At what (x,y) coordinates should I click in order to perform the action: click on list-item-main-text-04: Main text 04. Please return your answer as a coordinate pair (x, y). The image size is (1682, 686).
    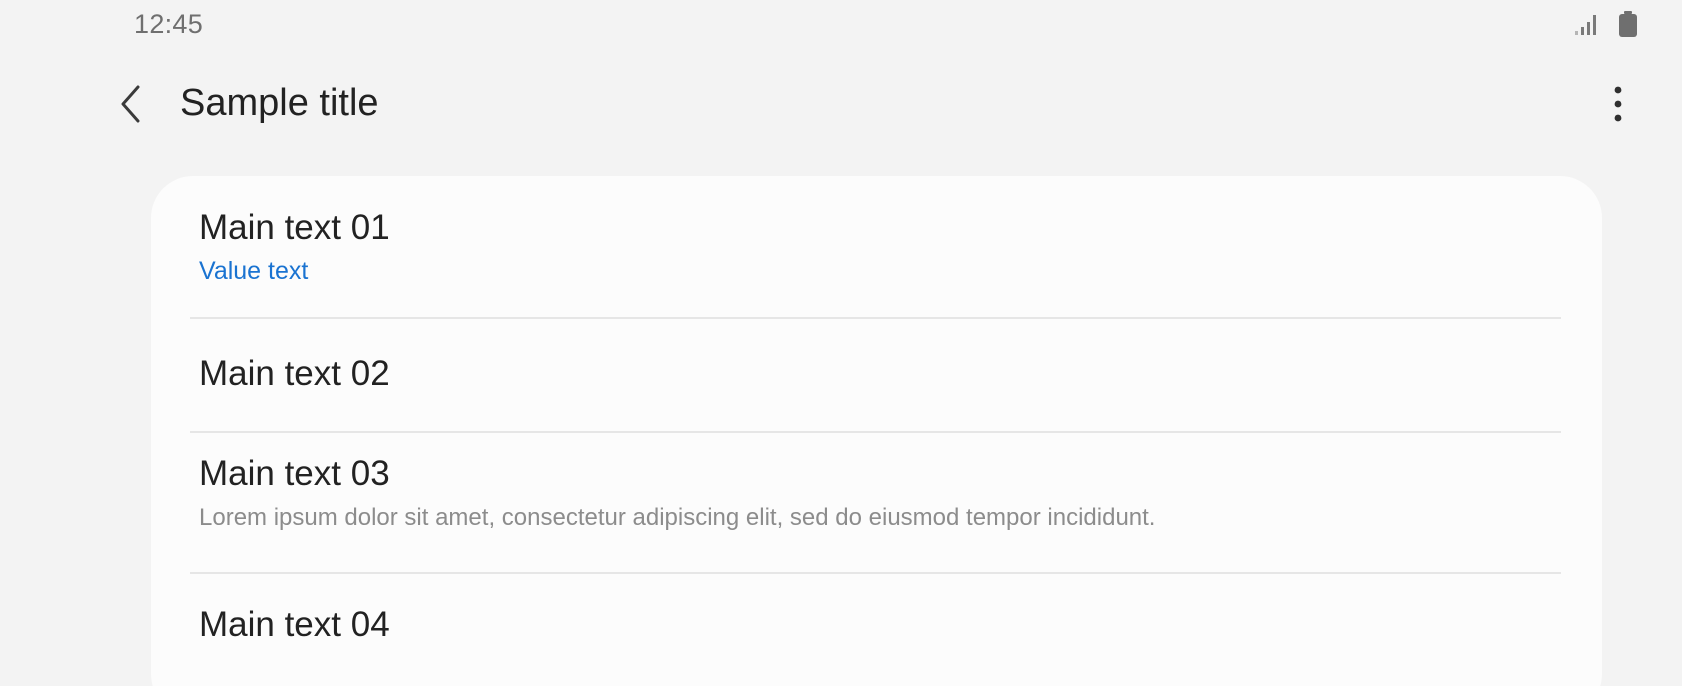
    Looking at the image, I should click on (876, 630).